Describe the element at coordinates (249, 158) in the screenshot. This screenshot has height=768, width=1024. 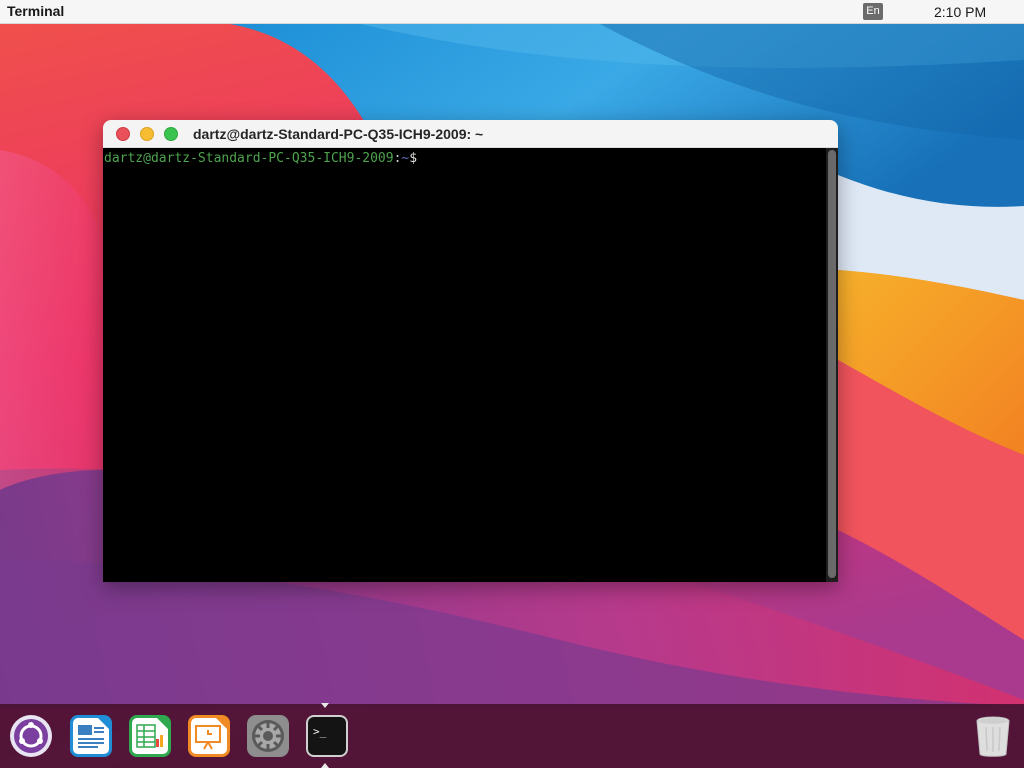
I see `prompt-user-host: dartz@dartz-Standard-PC-Q35-ICH9-2009` at that location.